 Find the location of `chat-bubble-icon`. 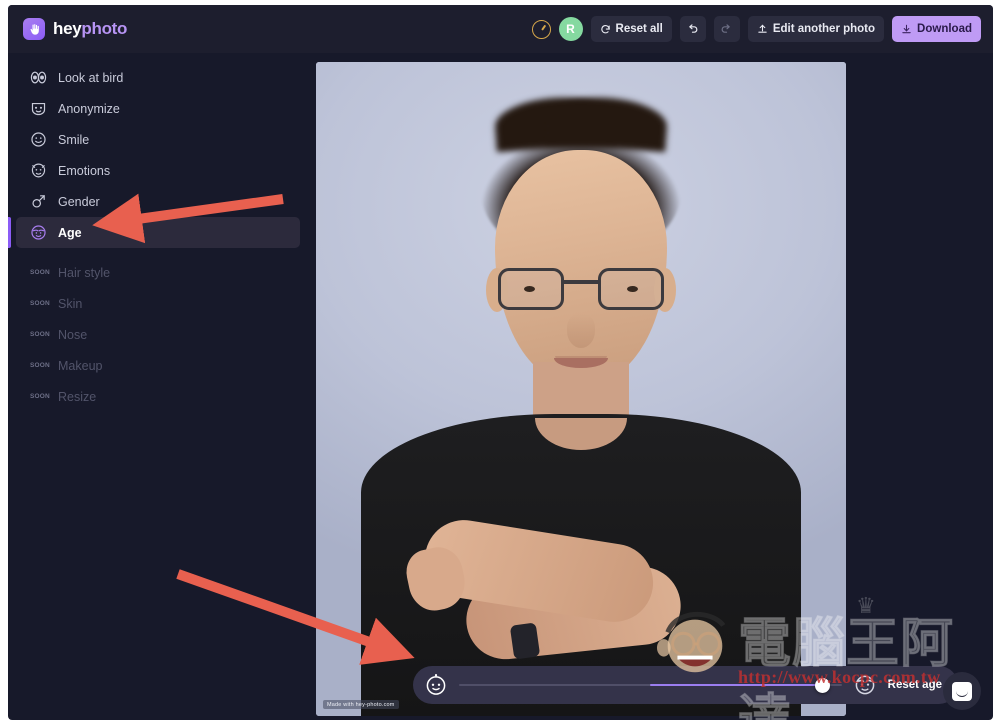

chat-bubble-icon is located at coordinates (962, 691).